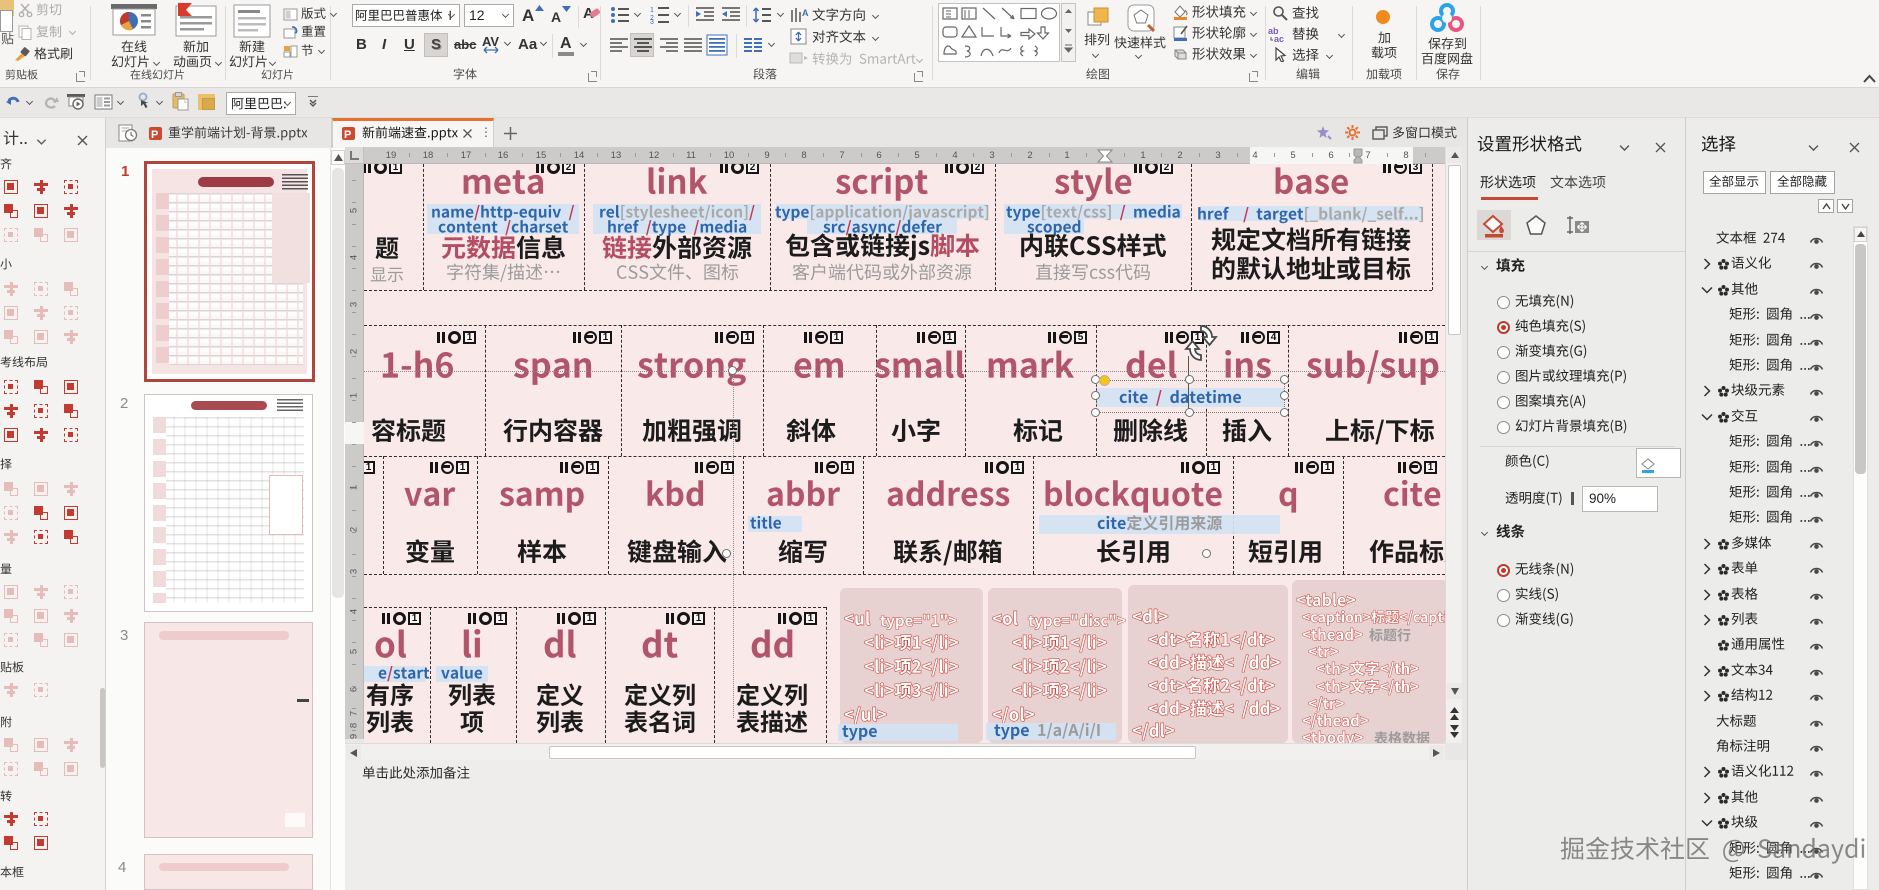 The height and width of the screenshot is (890, 1879). I want to click on svg-text: 1, so click(652, 10).